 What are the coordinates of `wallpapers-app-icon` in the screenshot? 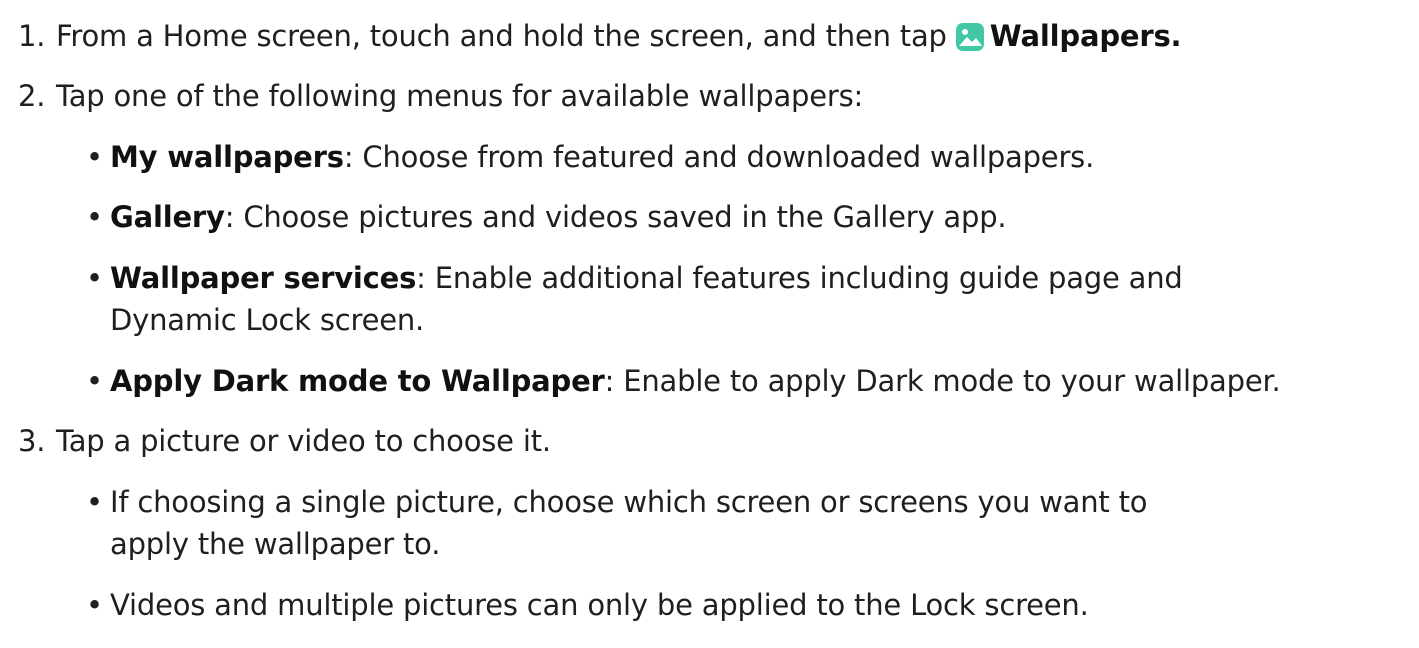 It's located at (969, 37).